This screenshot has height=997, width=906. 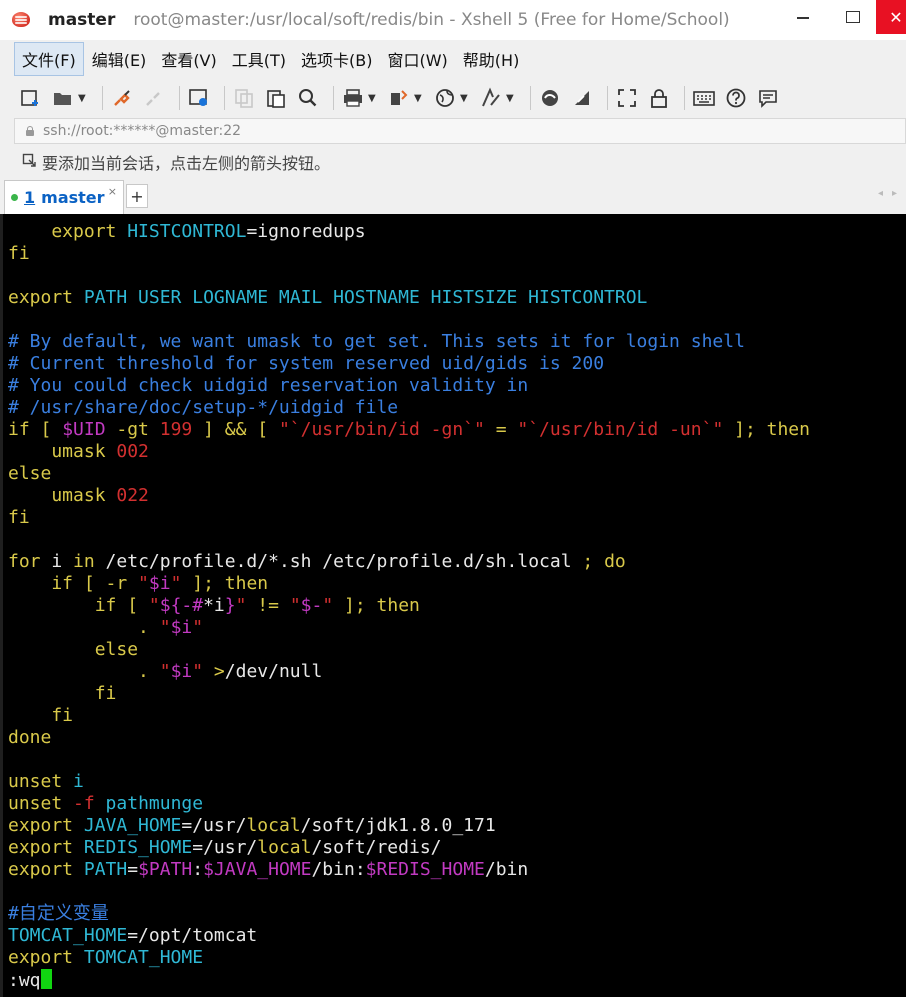 What do you see at coordinates (853, 17) in the screenshot?
I see `maximize-button` at bounding box center [853, 17].